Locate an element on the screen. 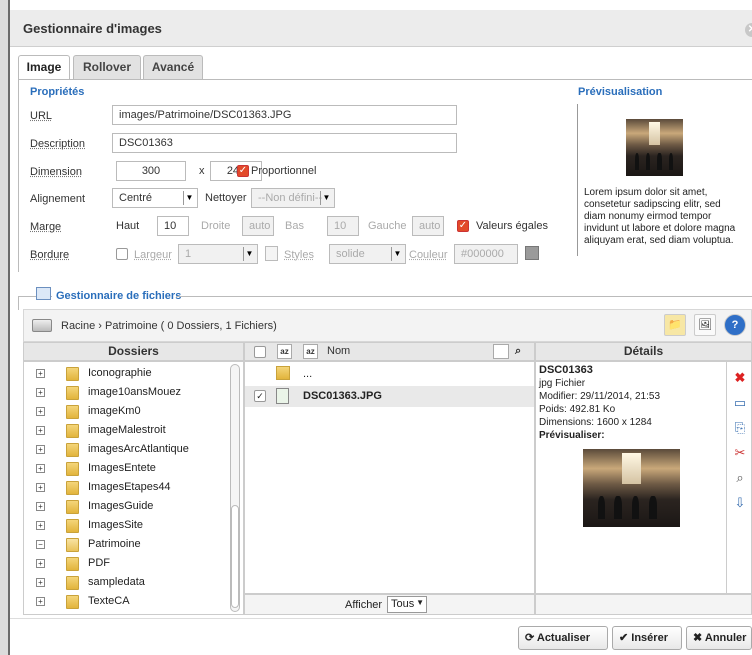 The height and width of the screenshot is (655, 752). file-checkbox: ✓ is located at coordinates (260, 396).